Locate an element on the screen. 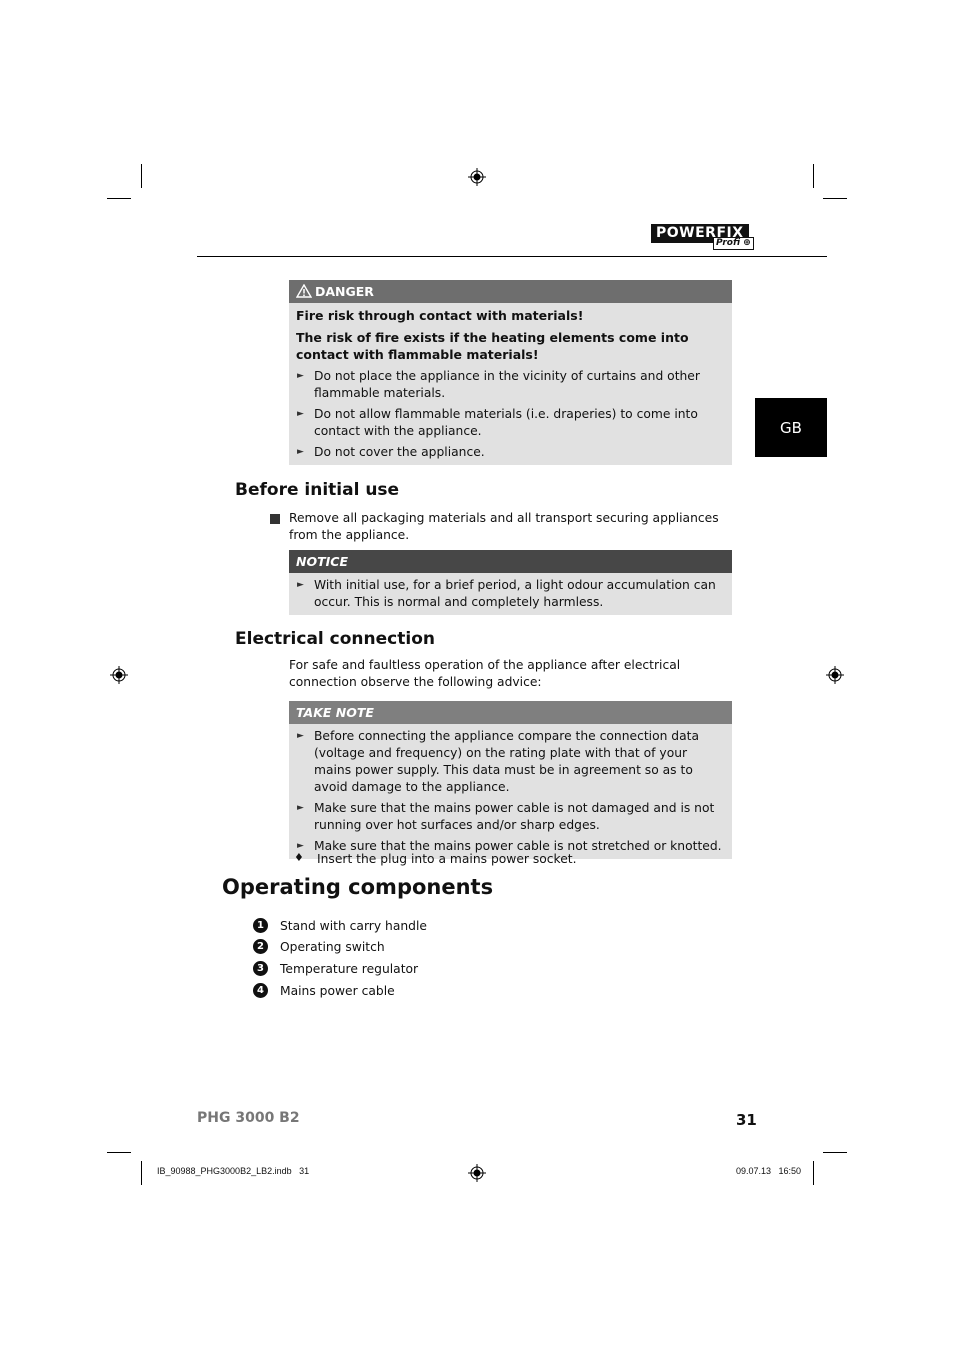 Image resolution: width=954 pixels, height=1350 pixels. section-heading-electrical-connection: Electrical connection is located at coordinates (335, 639).